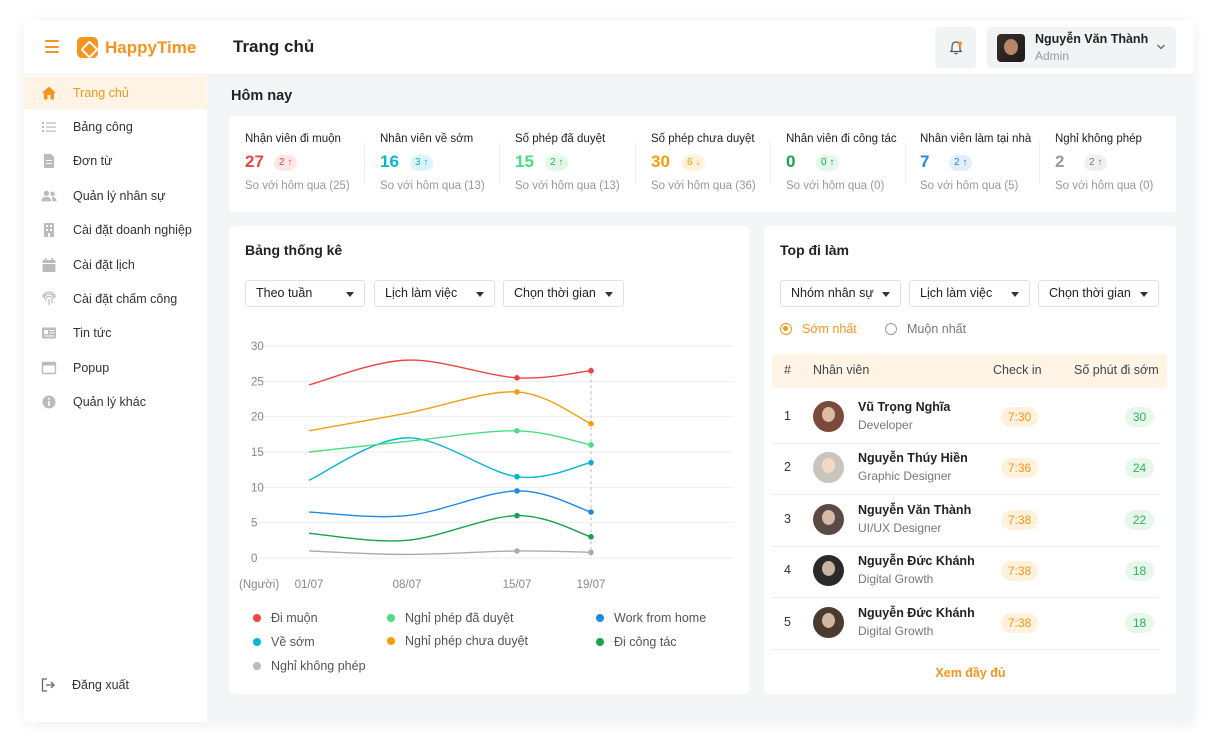 The width and height of the screenshot is (1218, 751). Describe the element at coordinates (976, 139) in the screenshot. I see `stat-label: Nhân viên làm tại nhà` at that location.